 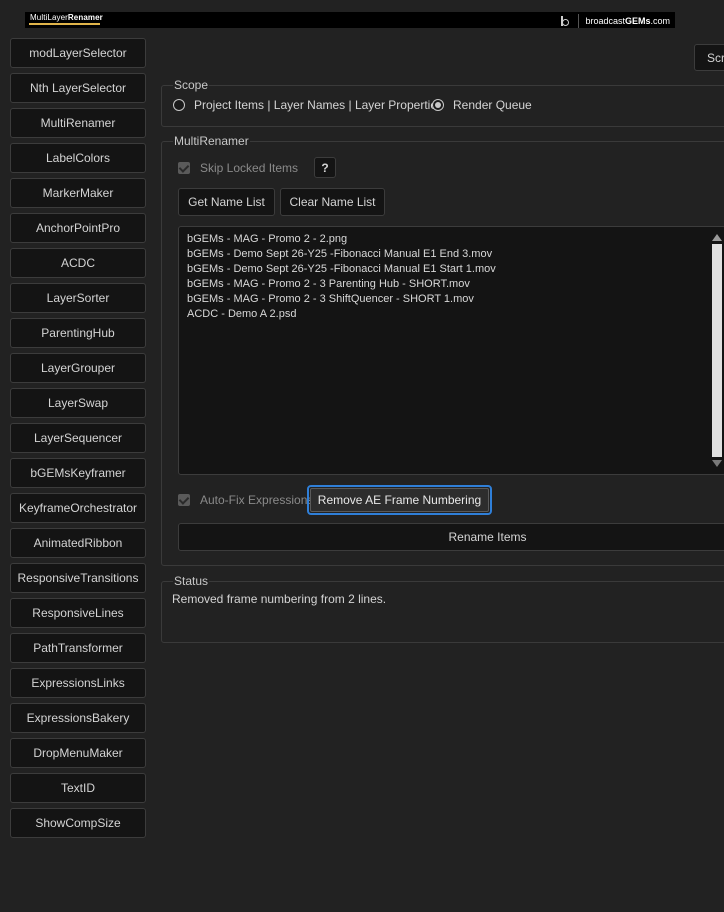 I want to click on logo-underline, so click(x=64, y=24).